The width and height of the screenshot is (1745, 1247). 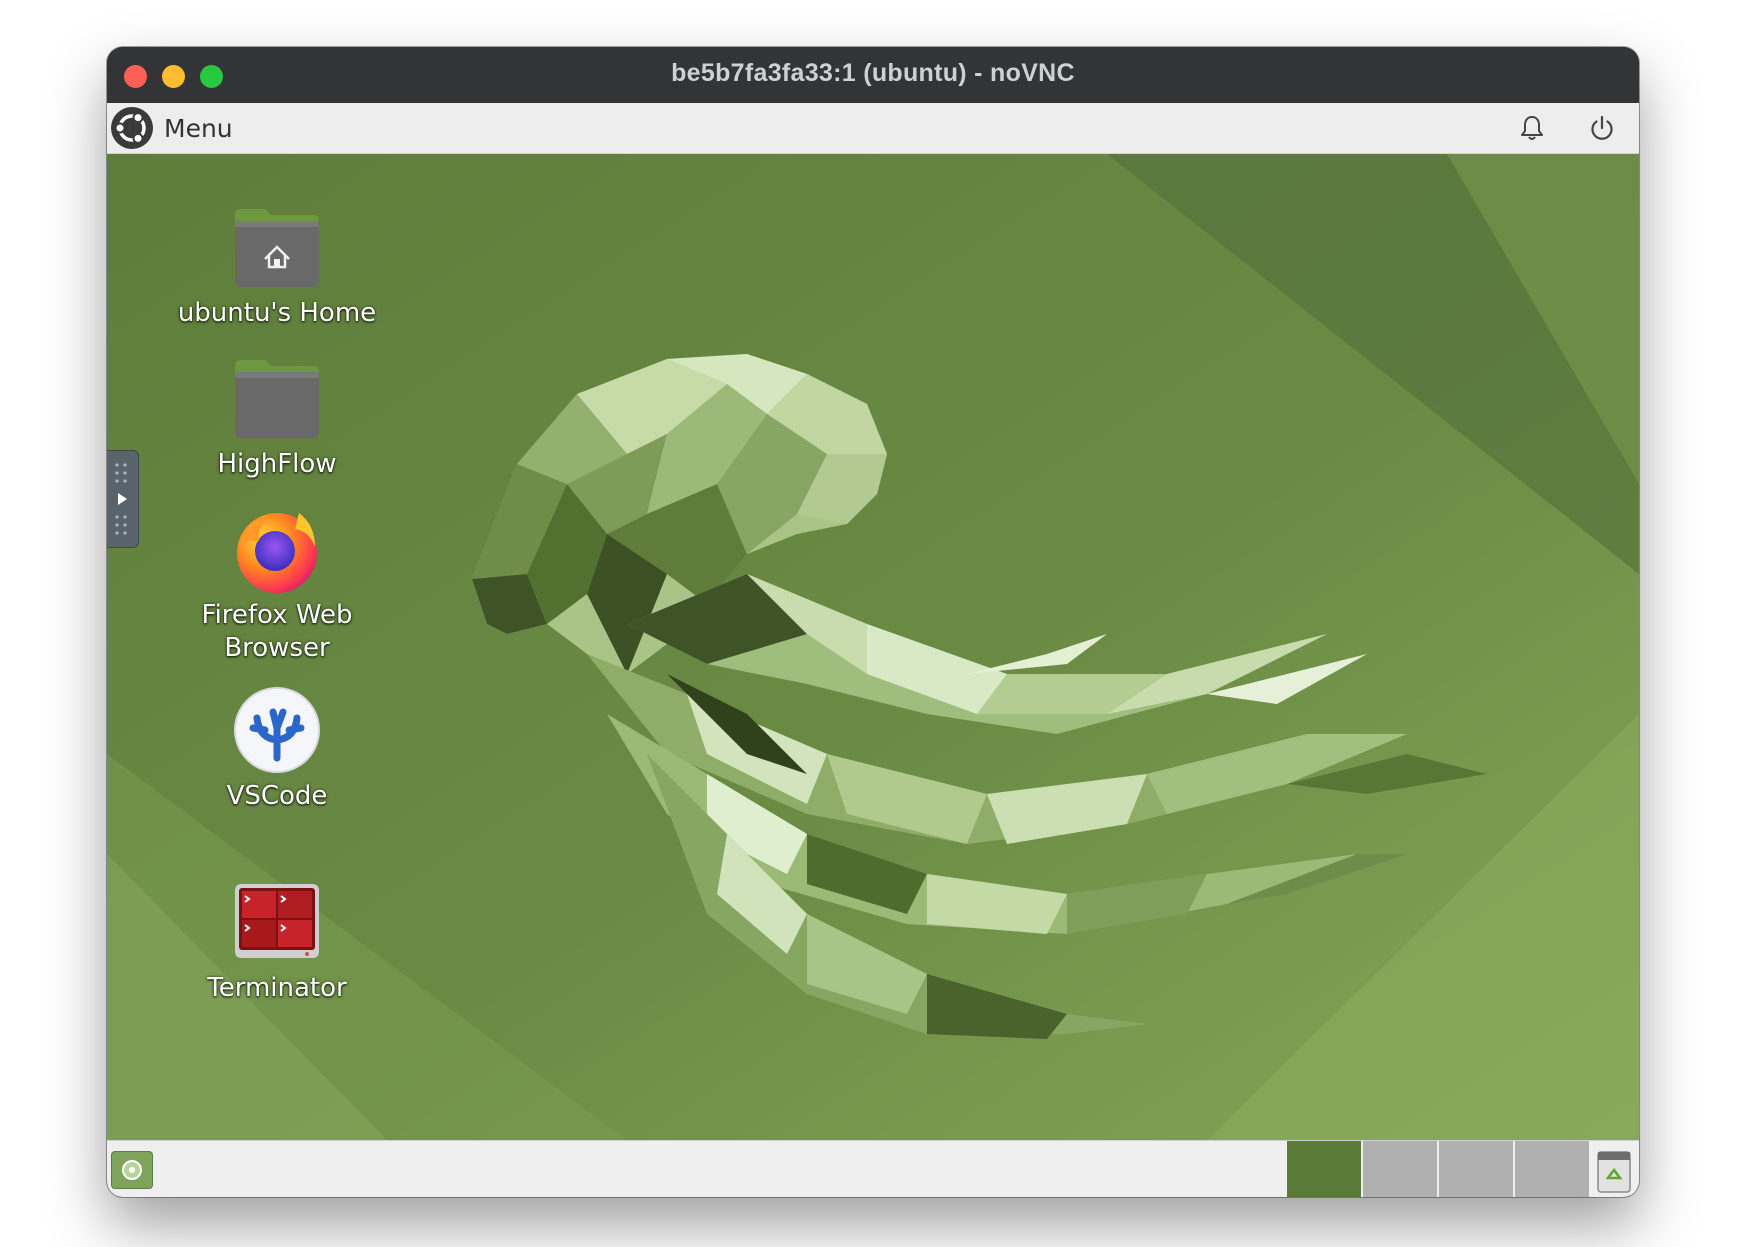 What do you see at coordinates (277, 399) in the screenshot?
I see `folder-icon` at bounding box center [277, 399].